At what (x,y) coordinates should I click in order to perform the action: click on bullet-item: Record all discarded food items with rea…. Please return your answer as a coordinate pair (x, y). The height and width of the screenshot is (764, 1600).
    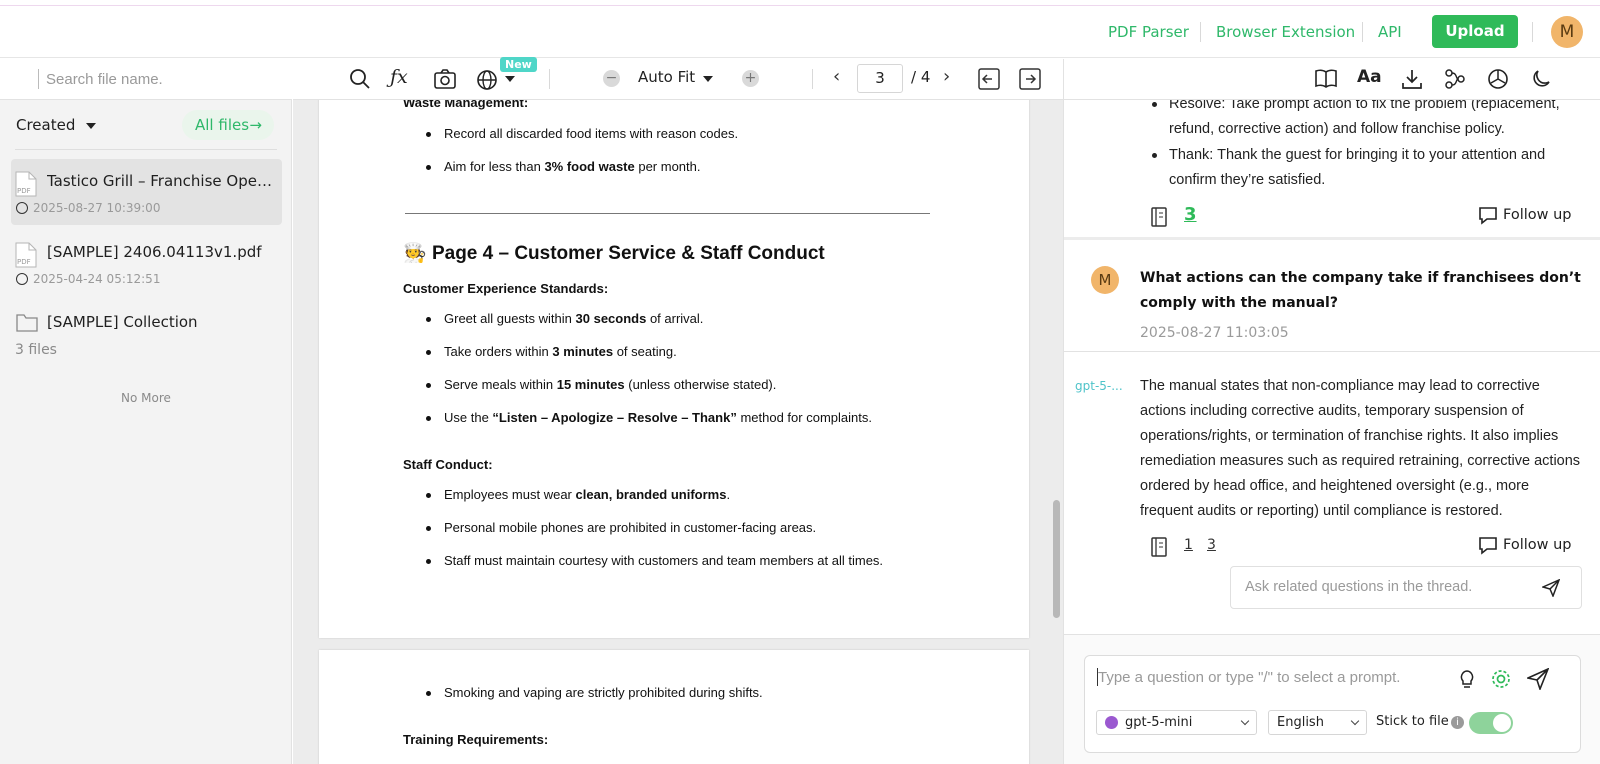
    Looking at the image, I should click on (582, 133).